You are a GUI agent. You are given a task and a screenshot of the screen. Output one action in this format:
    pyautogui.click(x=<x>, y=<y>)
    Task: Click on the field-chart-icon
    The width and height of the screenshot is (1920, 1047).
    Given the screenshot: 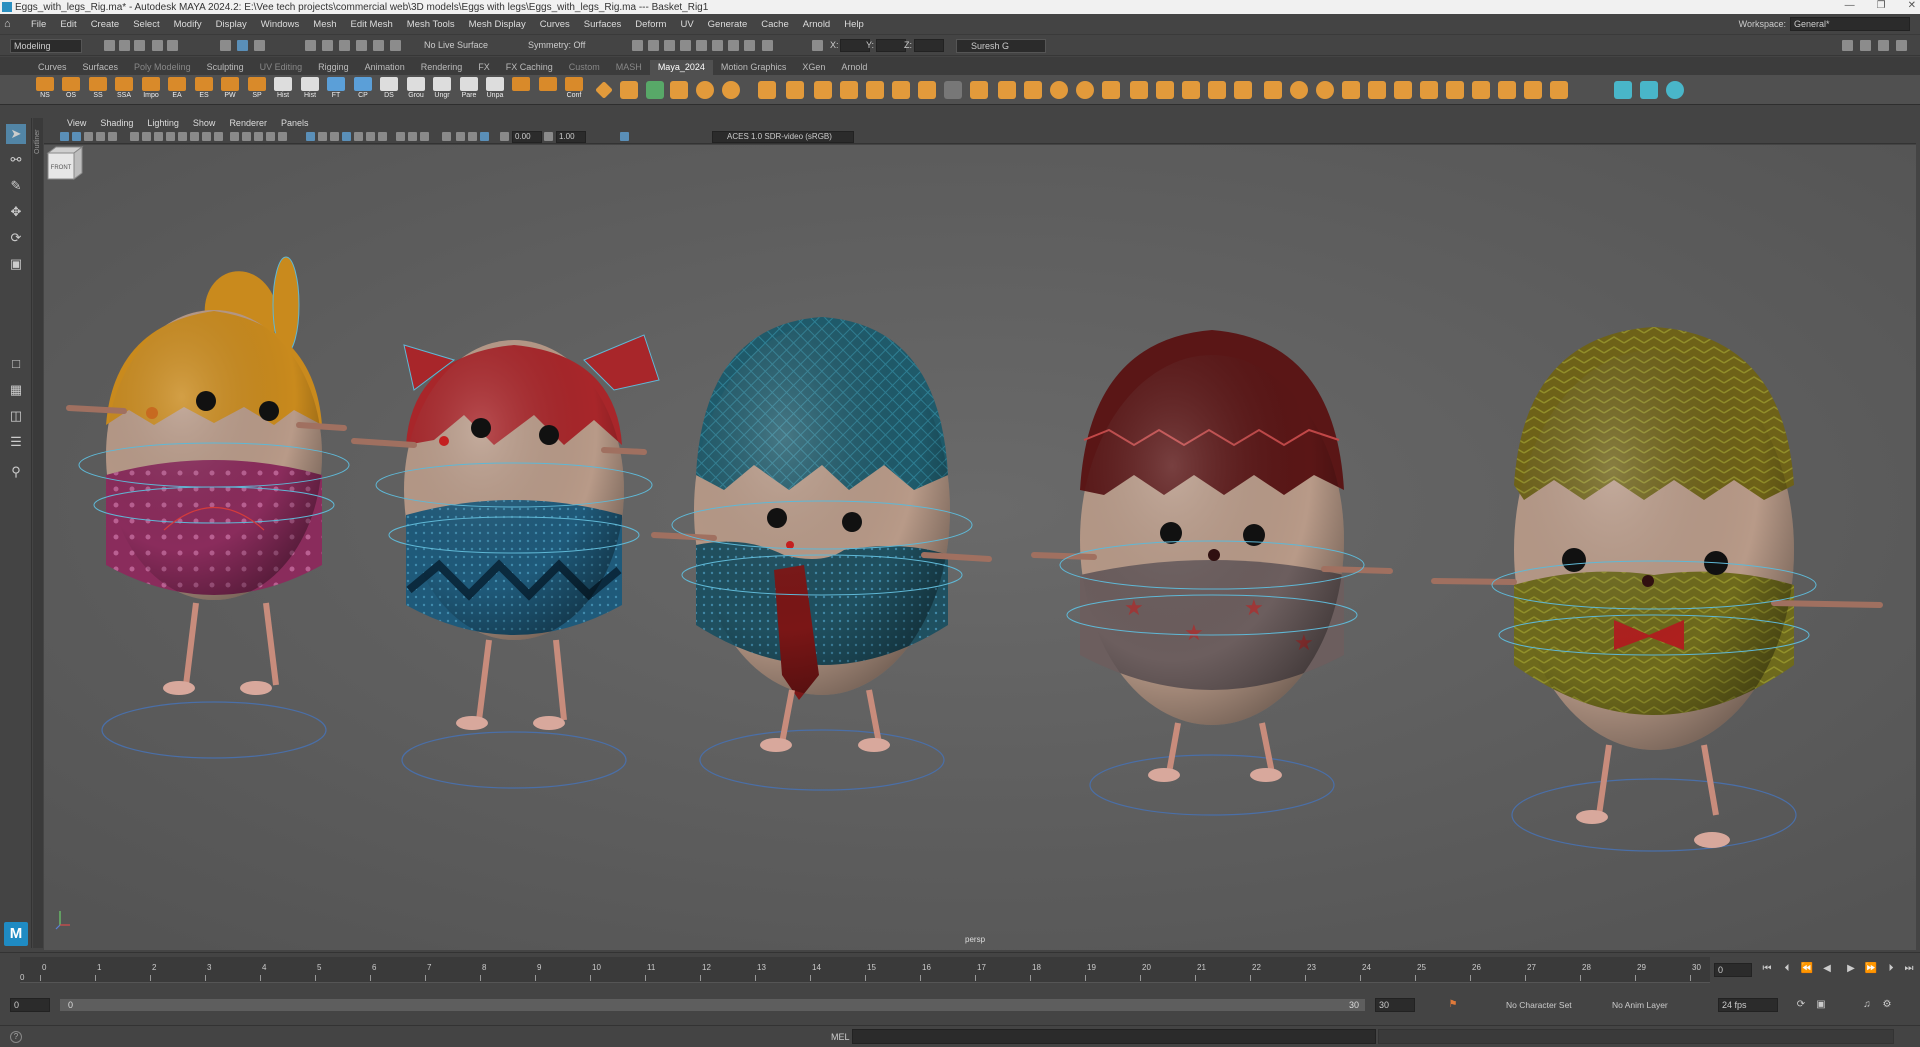 What is the action you would take?
    pyautogui.click(x=194, y=136)
    